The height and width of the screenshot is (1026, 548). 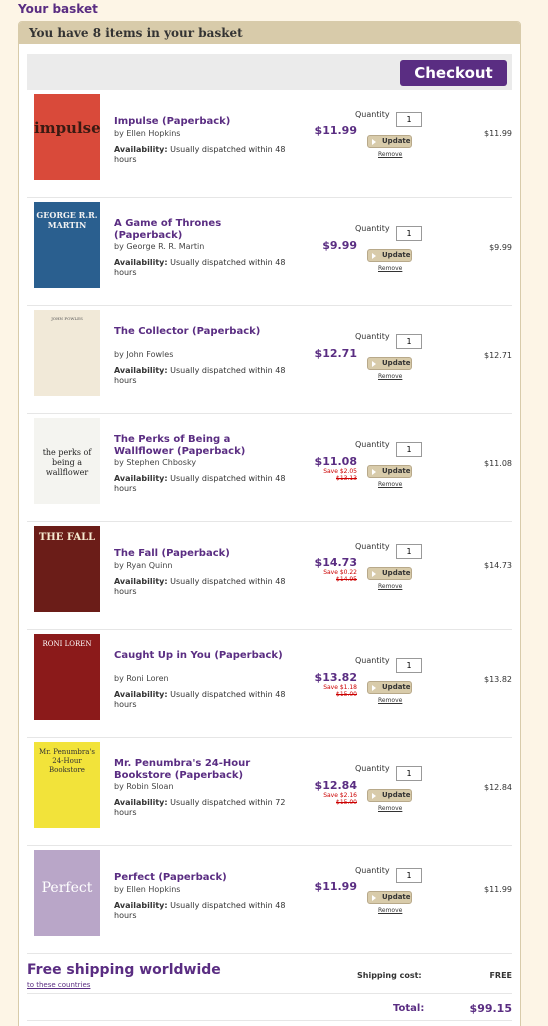 I want to click on book-cover-image: THE FALL, so click(x=67, y=569).